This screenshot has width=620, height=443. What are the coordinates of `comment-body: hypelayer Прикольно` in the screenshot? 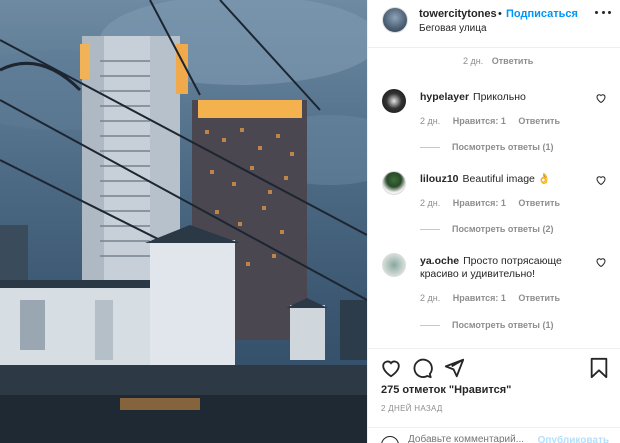 It's located at (505, 97).